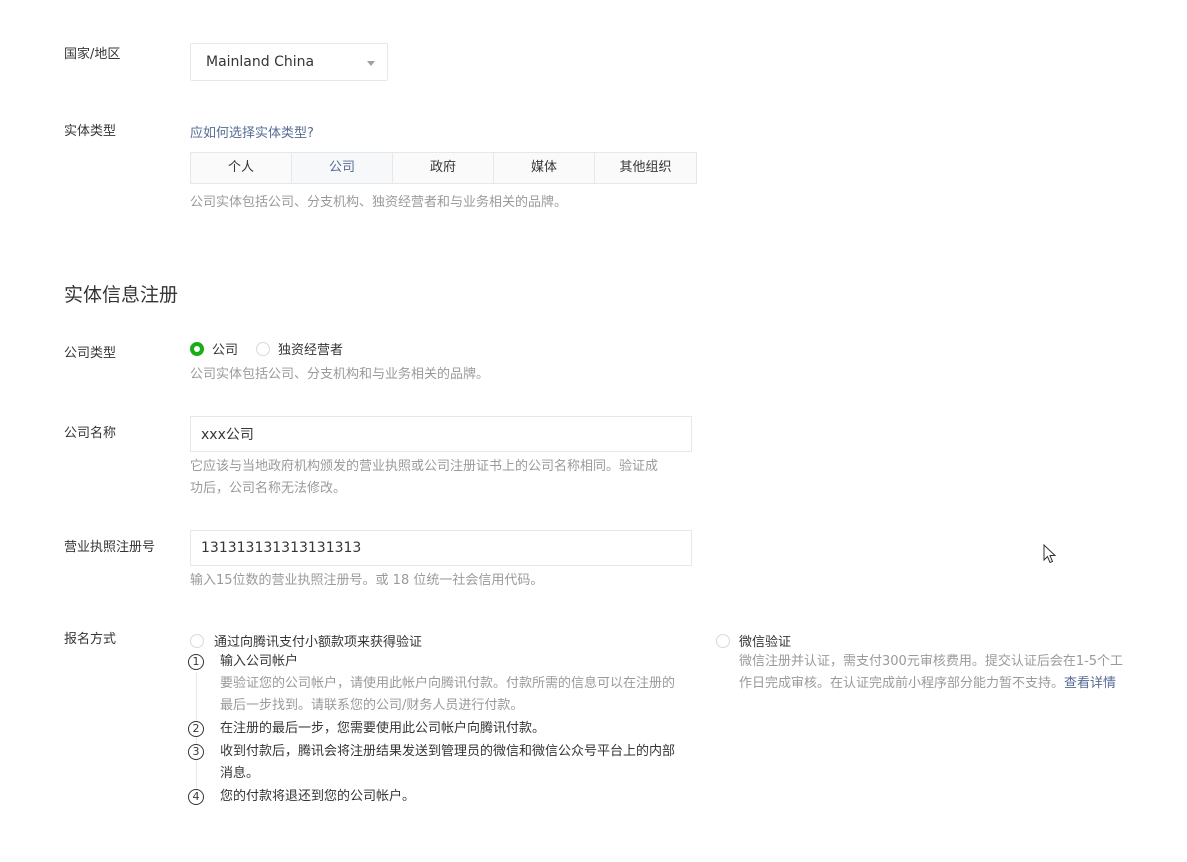 Image resolution: width=1187 pixels, height=862 pixels. What do you see at coordinates (367, 580) in the screenshot?
I see `license-hint: 输入15位数的营业执照注册号。或 18 位统一社会信用代码。` at bounding box center [367, 580].